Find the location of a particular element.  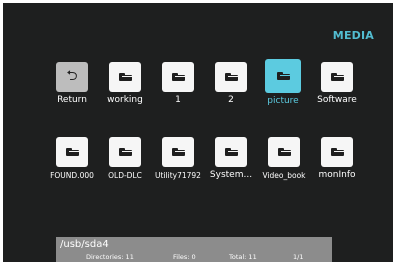

return-icon: ⮌ is located at coordinates (72, 77).